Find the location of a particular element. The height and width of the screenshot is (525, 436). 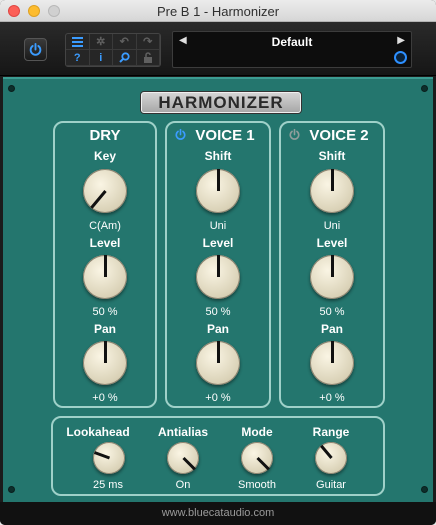

dry-level-label: Level is located at coordinates (105, 243).